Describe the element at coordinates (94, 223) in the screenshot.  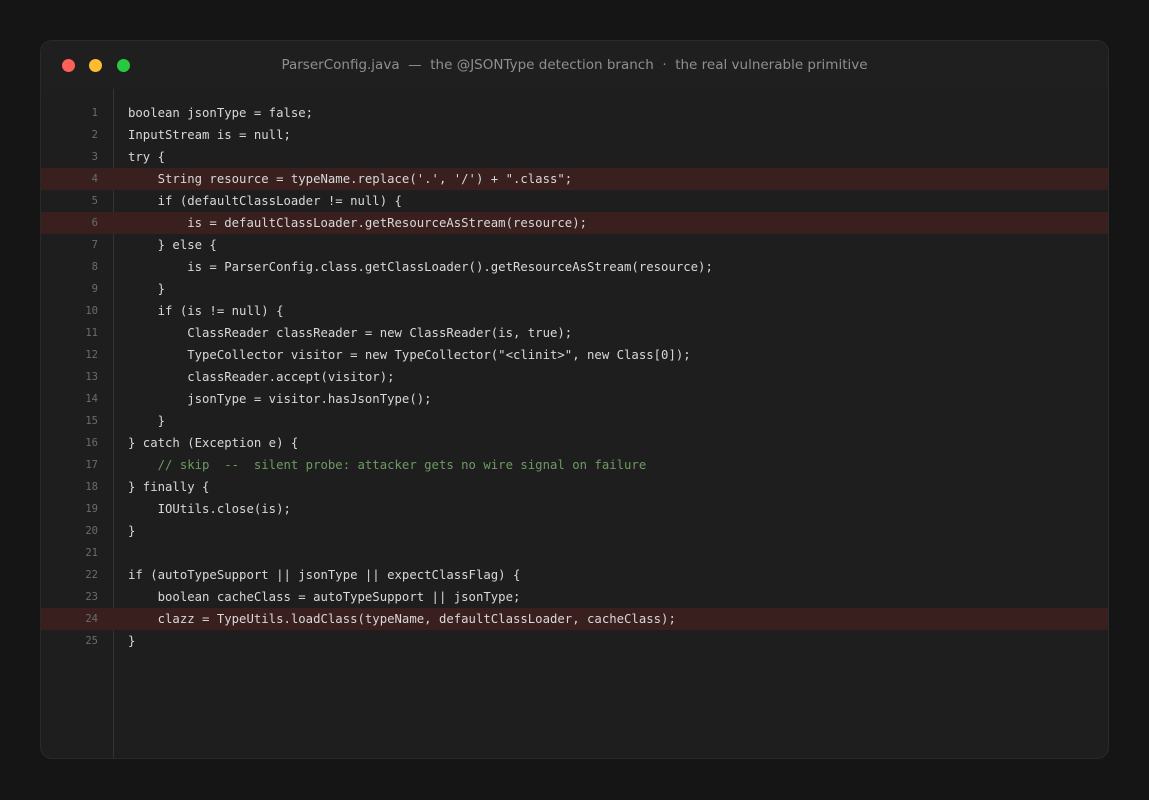
I see `line-number: 6` at that location.